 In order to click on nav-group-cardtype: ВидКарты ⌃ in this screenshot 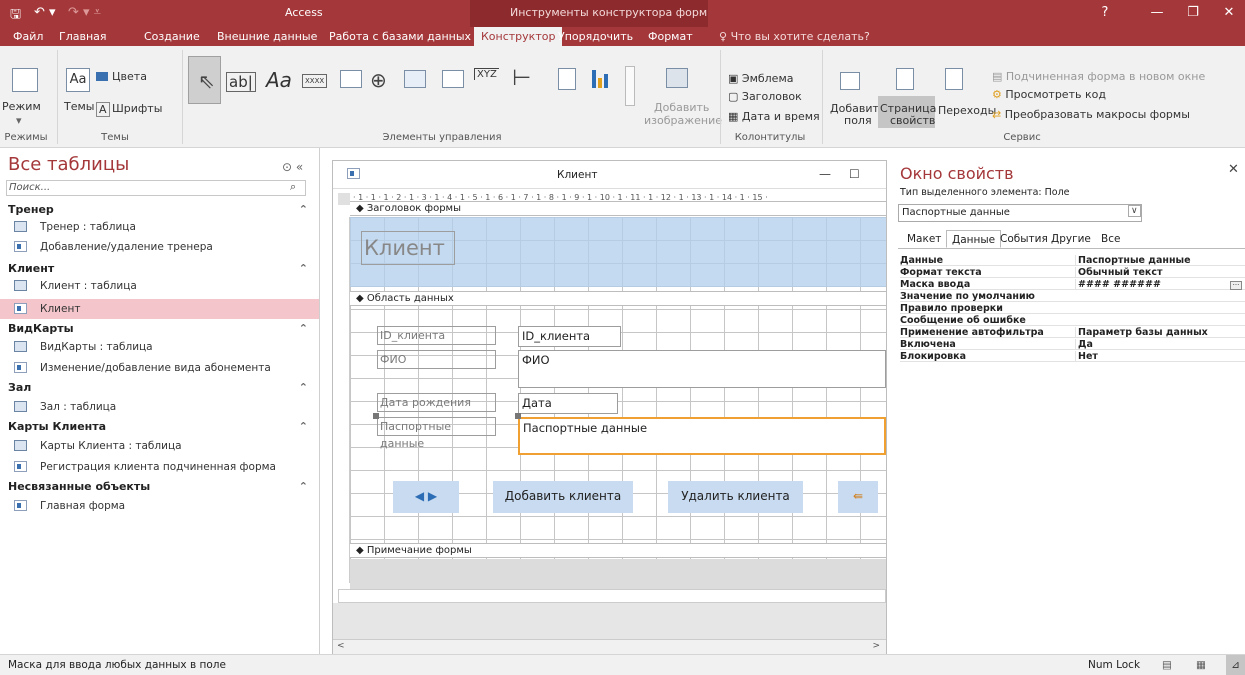, I will do `click(158, 328)`.